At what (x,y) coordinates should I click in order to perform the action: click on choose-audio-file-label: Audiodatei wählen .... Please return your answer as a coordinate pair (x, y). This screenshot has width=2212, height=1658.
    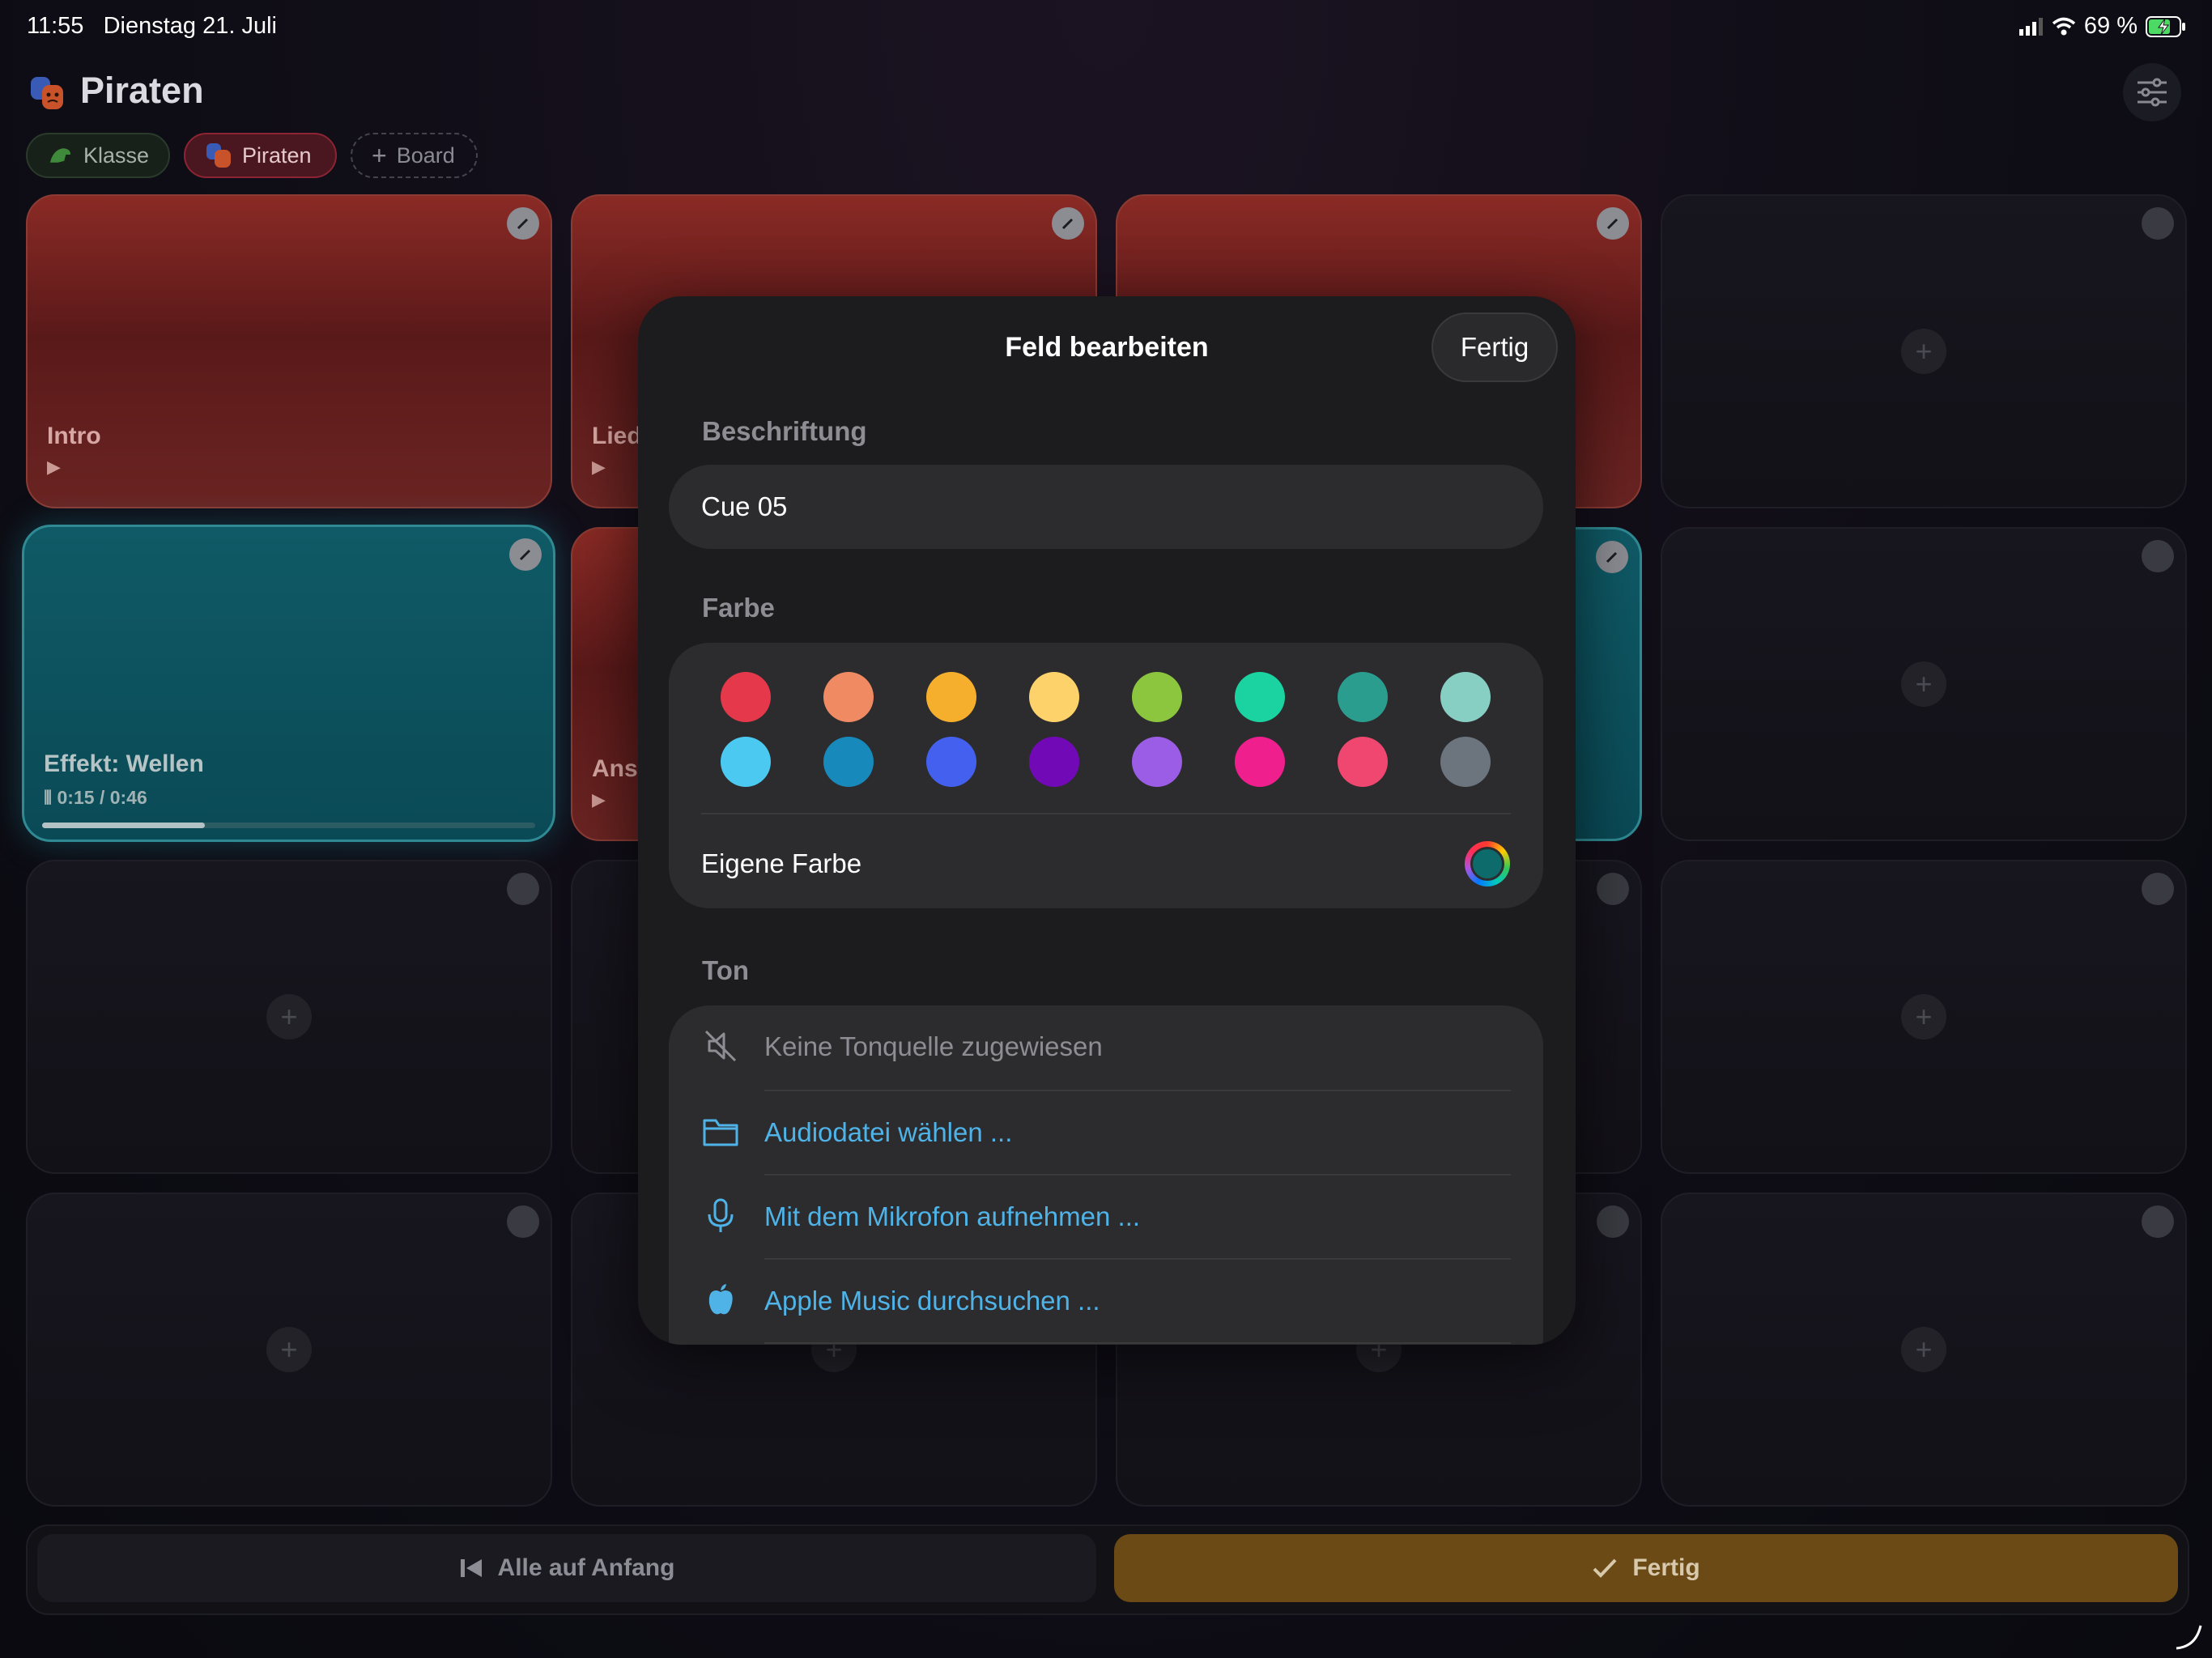
    Looking at the image, I should click on (889, 1132).